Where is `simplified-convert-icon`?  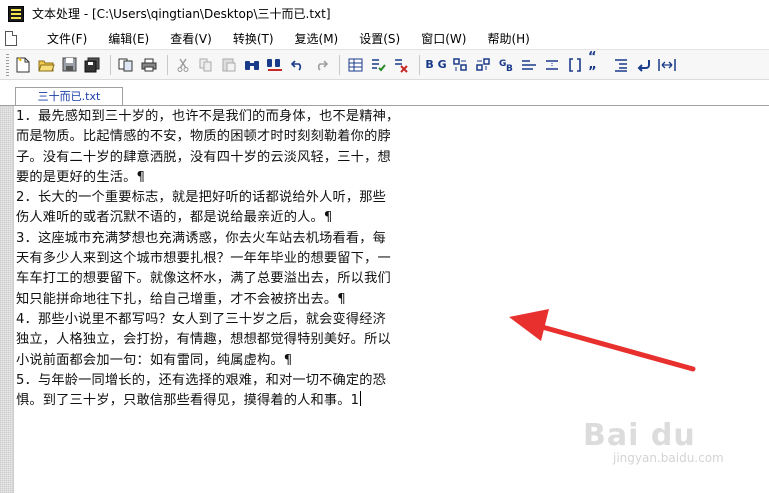 simplified-convert-icon is located at coordinates (483, 65).